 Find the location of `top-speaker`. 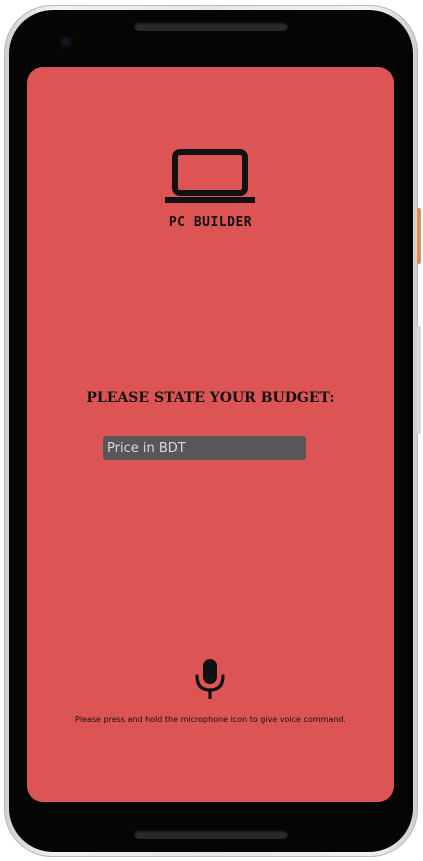

top-speaker is located at coordinates (211, 26).